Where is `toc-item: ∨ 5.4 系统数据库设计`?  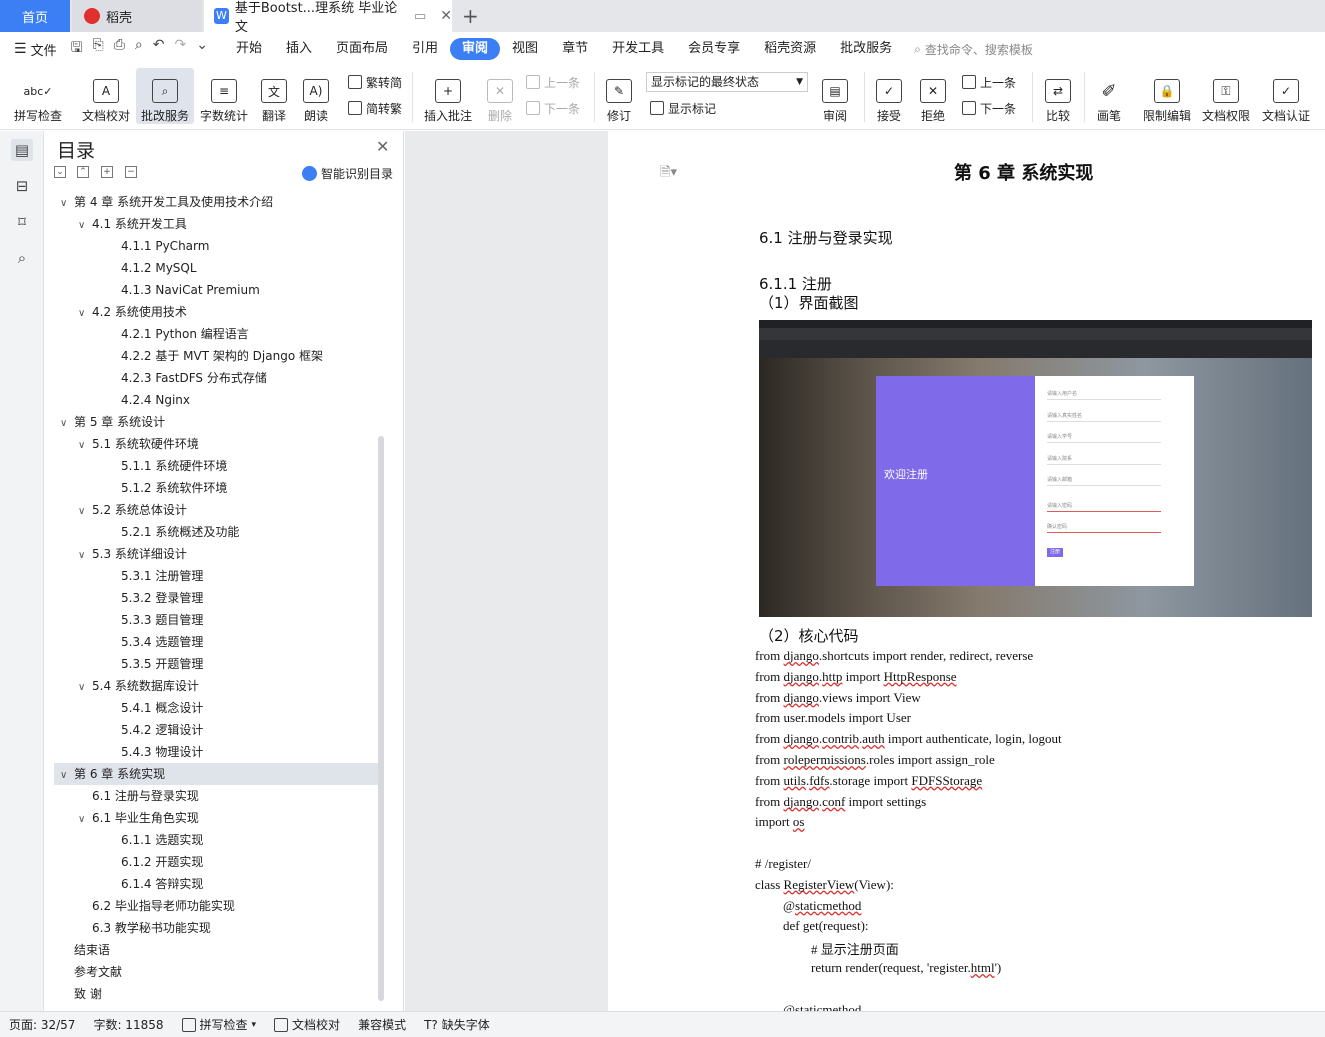 toc-item: ∨ 5.4 系统数据库设计 is located at coordinates (225, 686).